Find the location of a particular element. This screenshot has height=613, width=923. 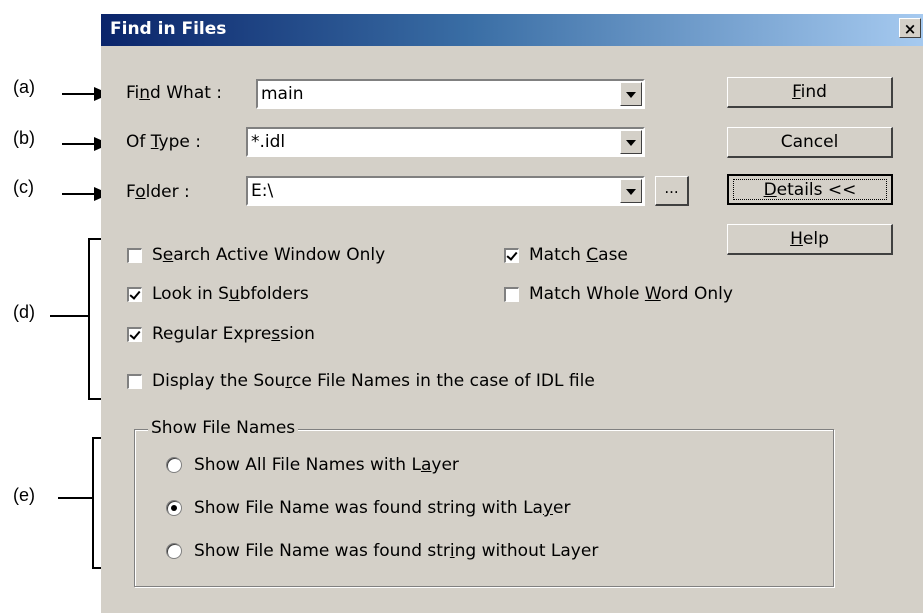

match-whole-word-checkbox: Match Whole Word Only is located at coordinates (618, 294).